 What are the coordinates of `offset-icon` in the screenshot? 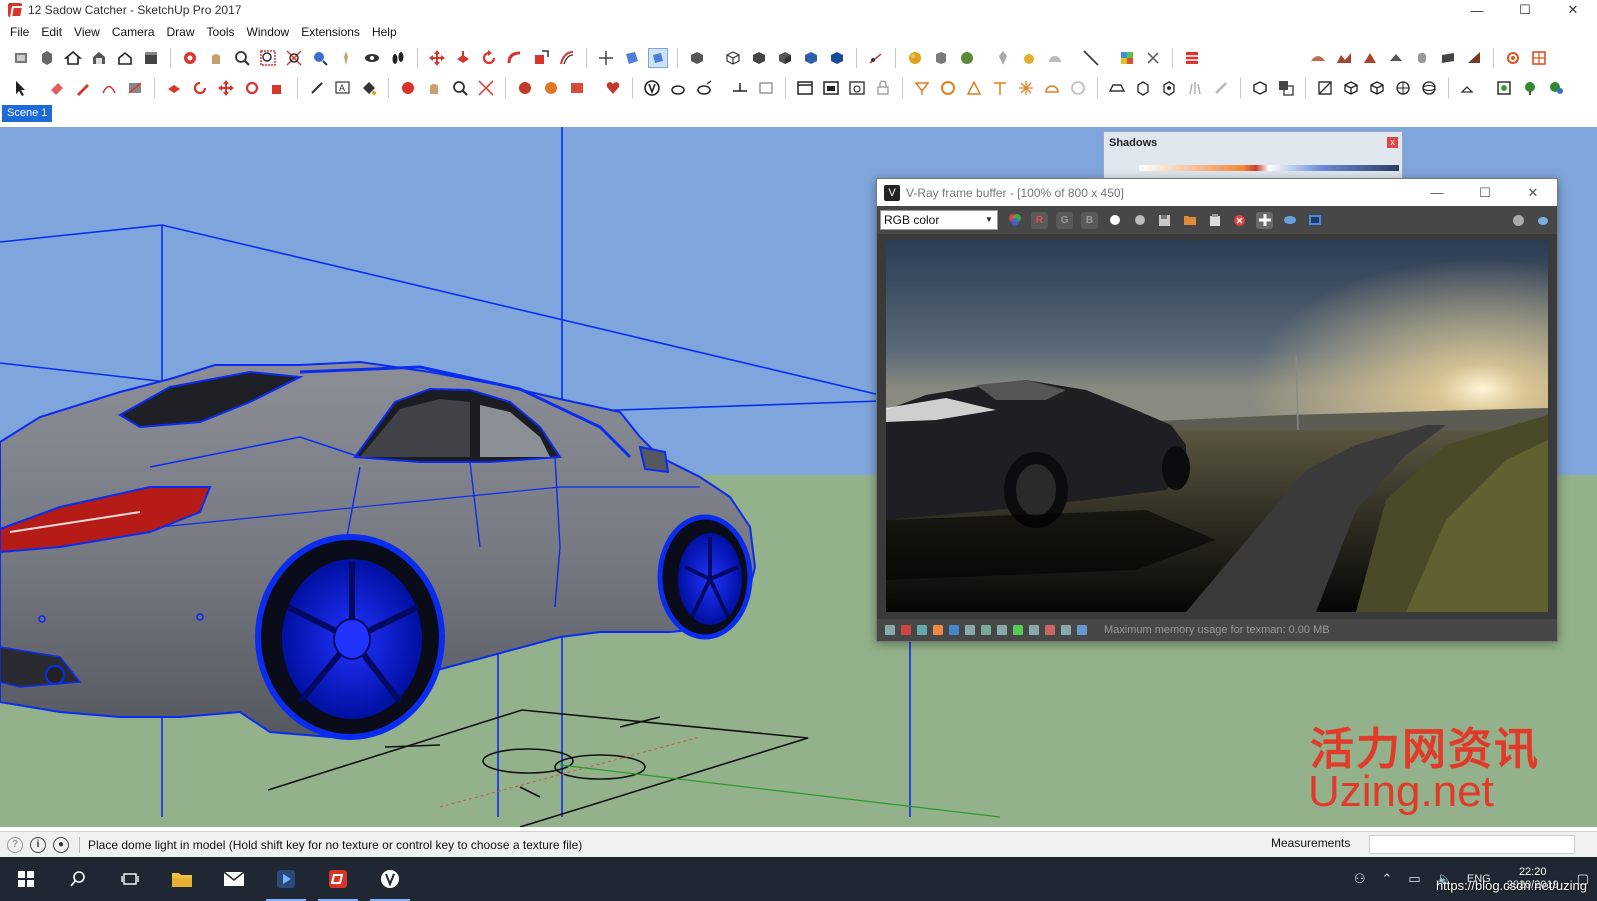 It's located at (567, 58).